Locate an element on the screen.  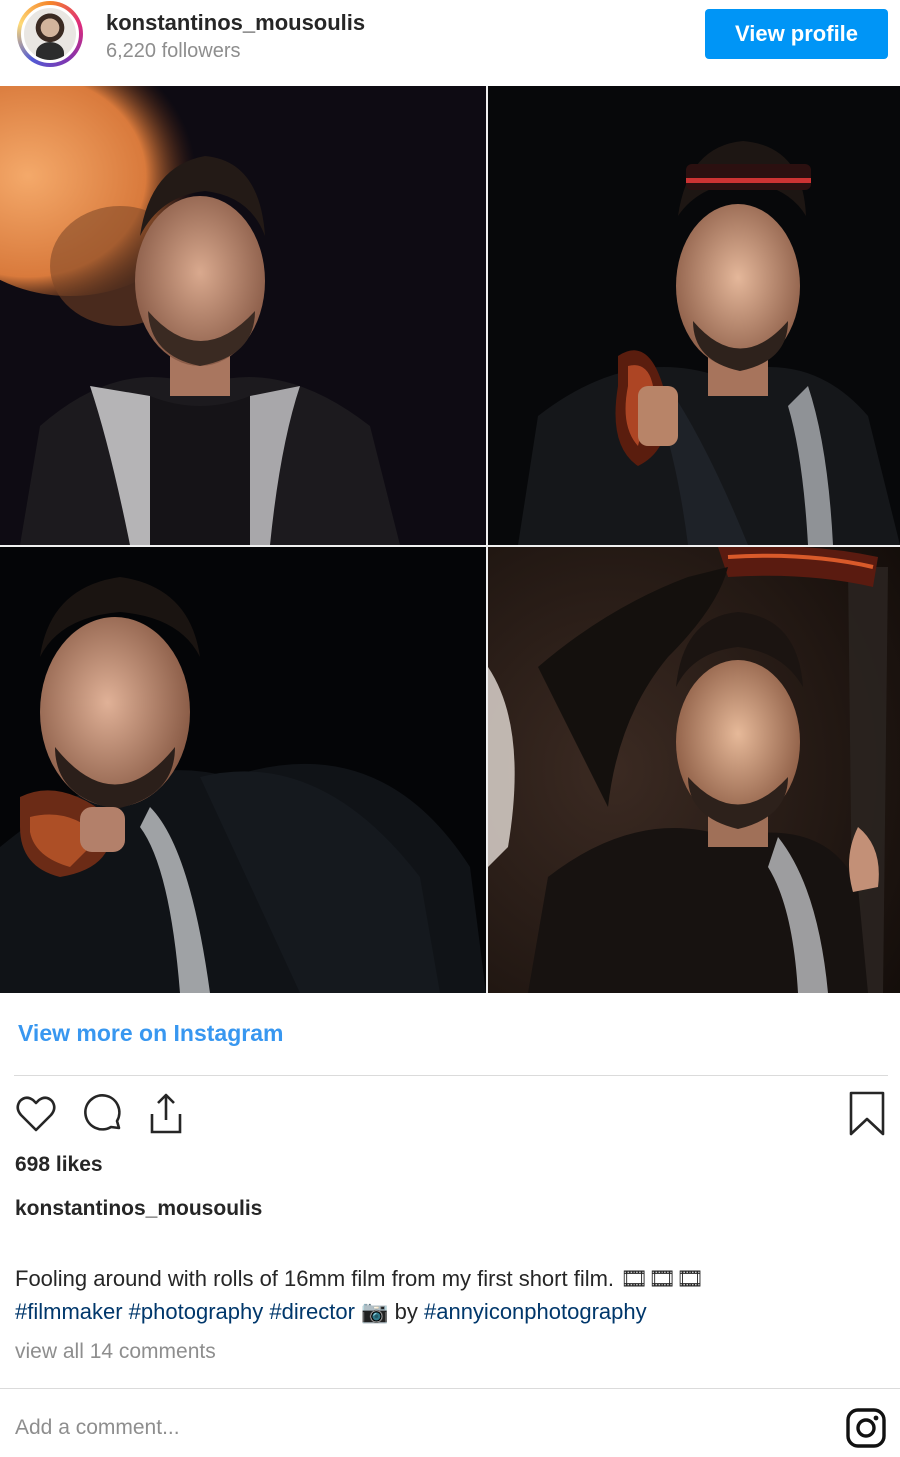
username: konstantinos_mousoulis is located at coordinates (235, 23).